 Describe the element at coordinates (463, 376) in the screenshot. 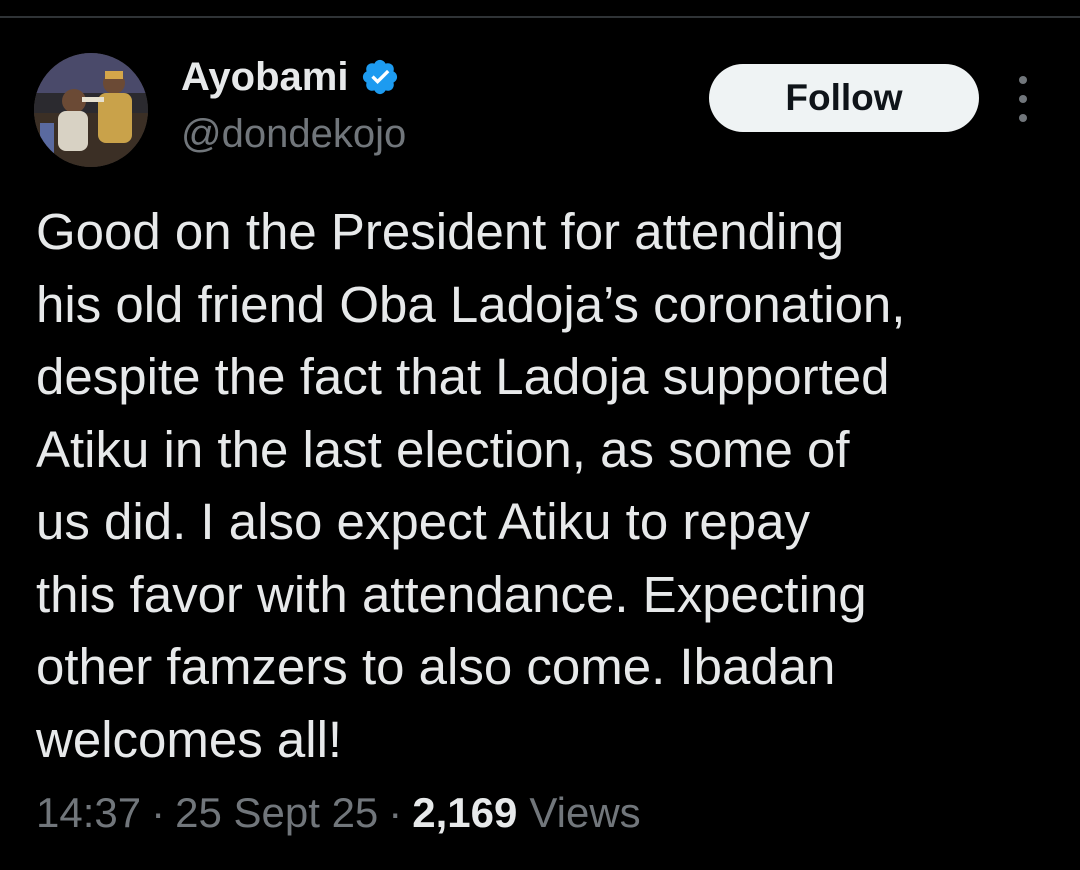

I see `tweet-text-line: despite the fact that Ladoja supported` at that location.